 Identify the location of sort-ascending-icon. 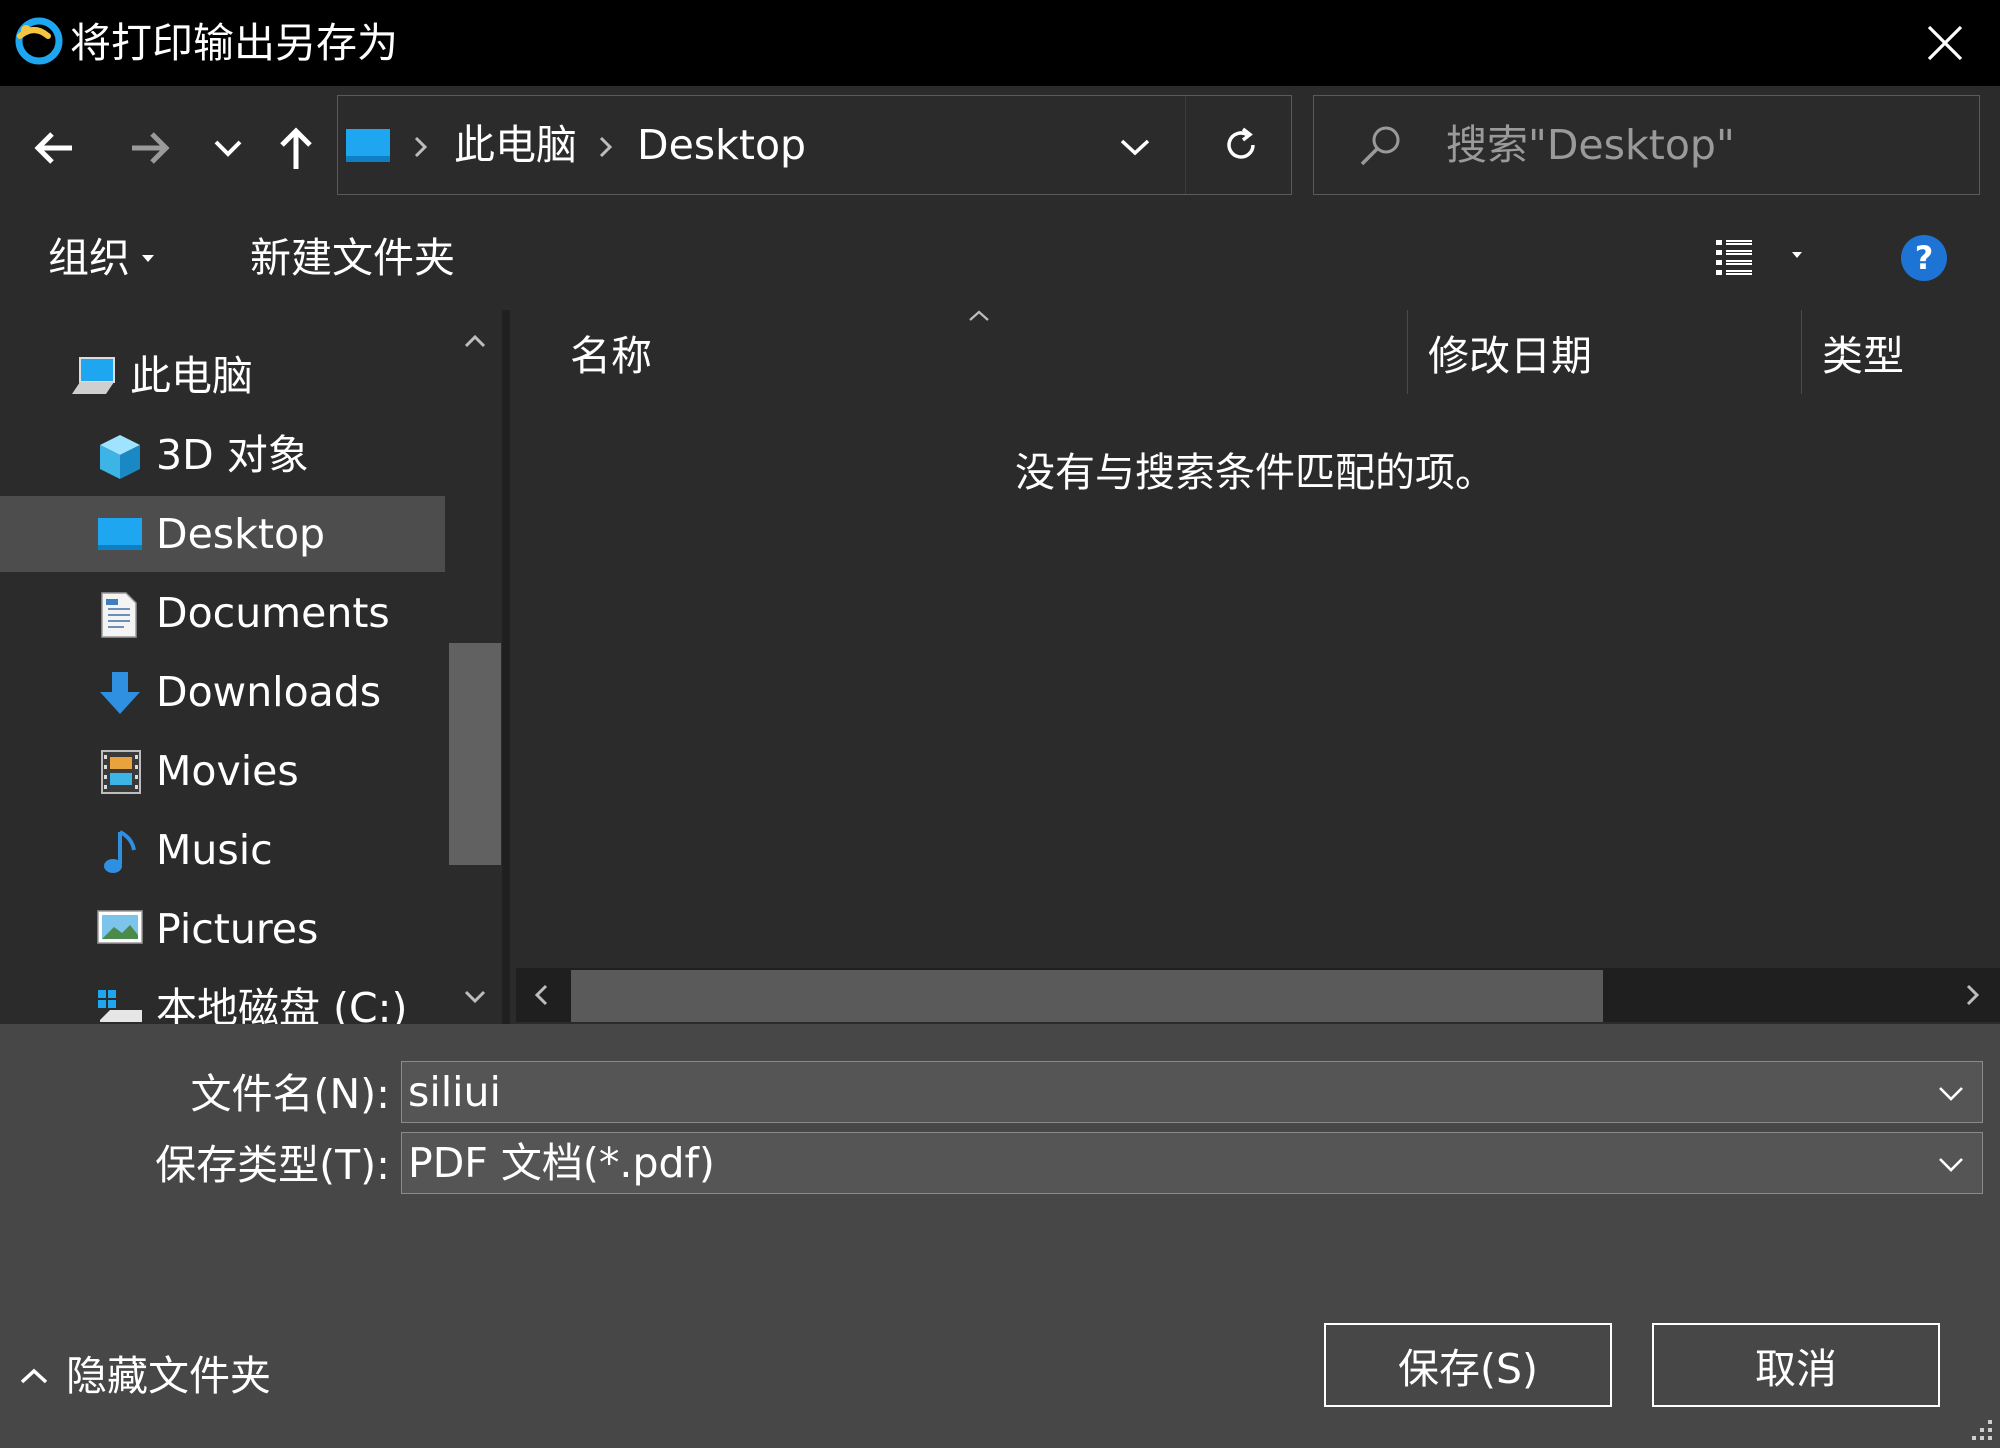
(979, 316).